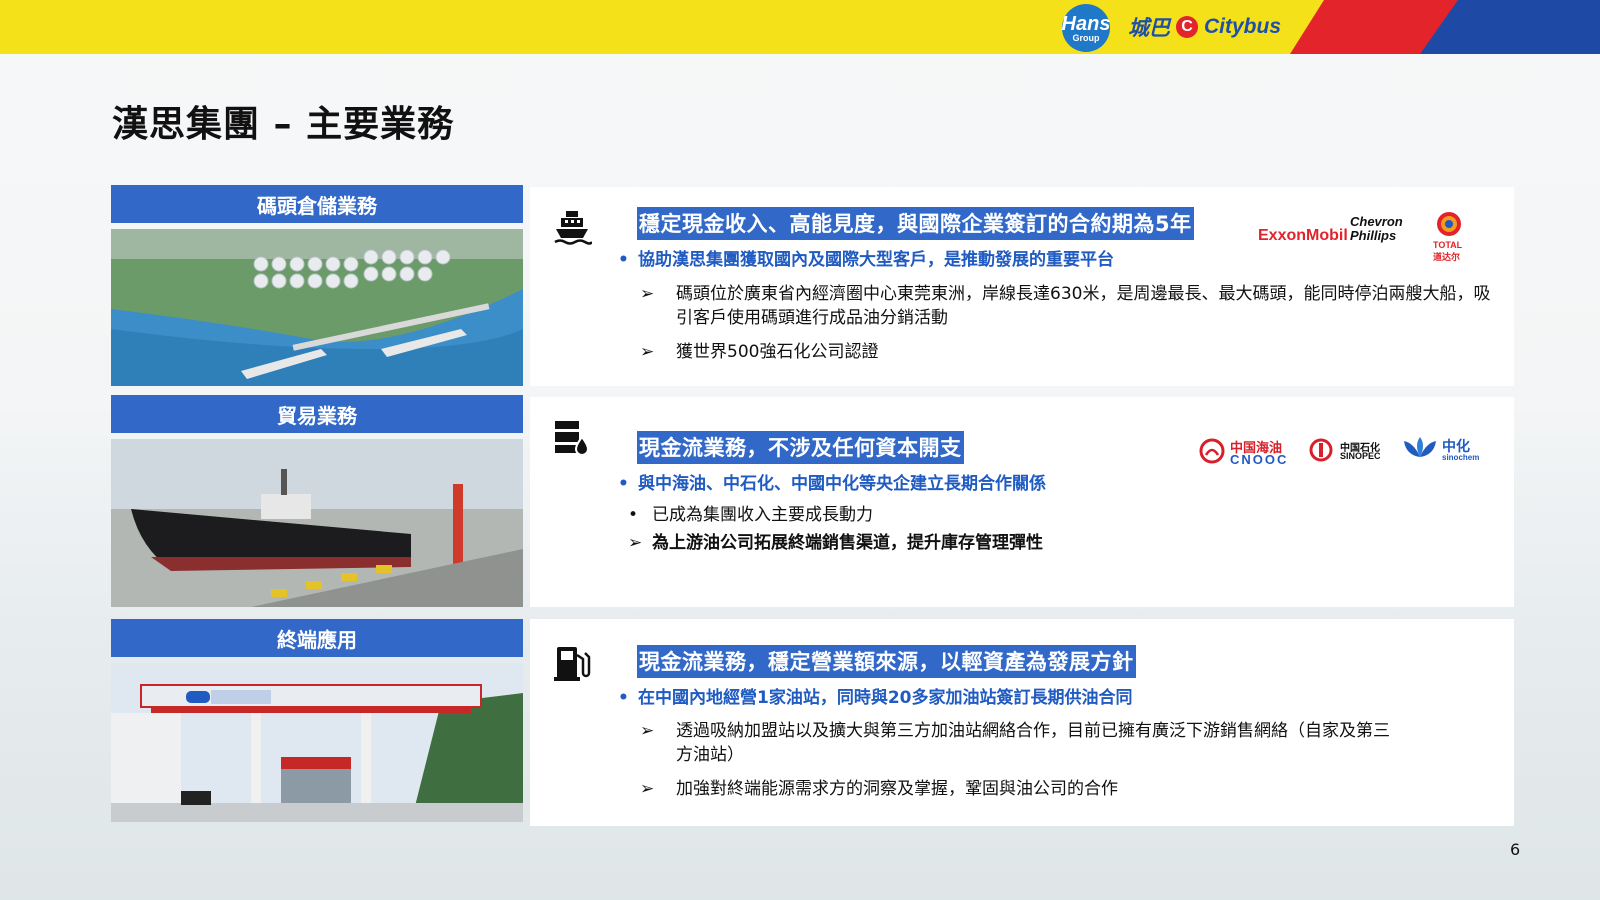  I want to click on exxonmobil-logo: ExxonMobil, so click(1303, 235).